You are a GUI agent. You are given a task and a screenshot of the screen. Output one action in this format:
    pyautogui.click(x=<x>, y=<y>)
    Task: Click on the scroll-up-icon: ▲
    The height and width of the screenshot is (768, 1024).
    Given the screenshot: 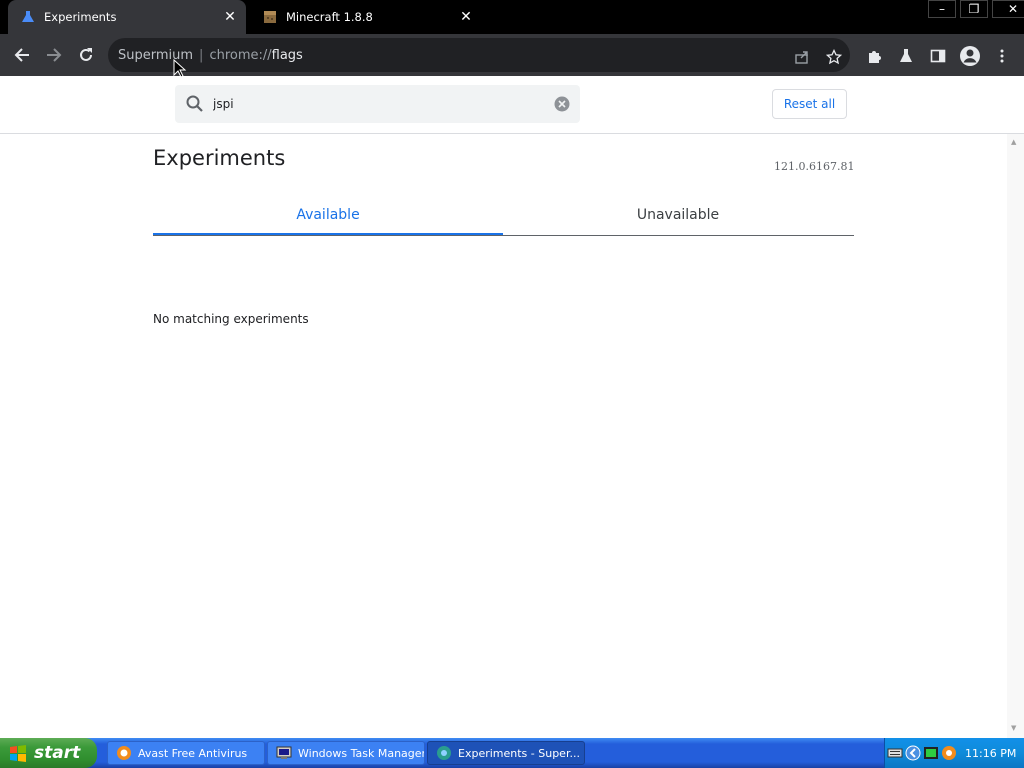 What is the action you would take?
    pyautogui.click(x=1013, y=142)
    